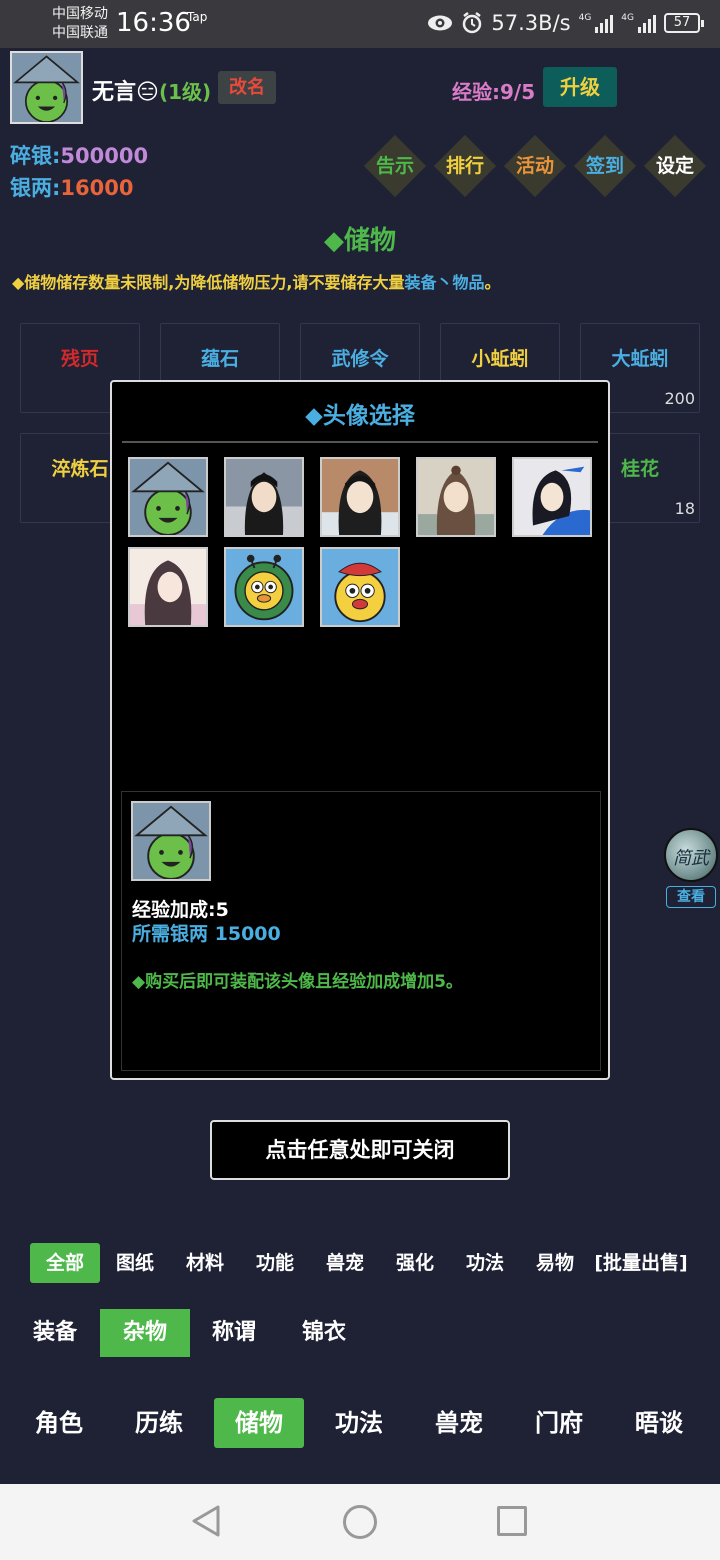  I want to click on avatar-option-scholar, so click(456, 497).